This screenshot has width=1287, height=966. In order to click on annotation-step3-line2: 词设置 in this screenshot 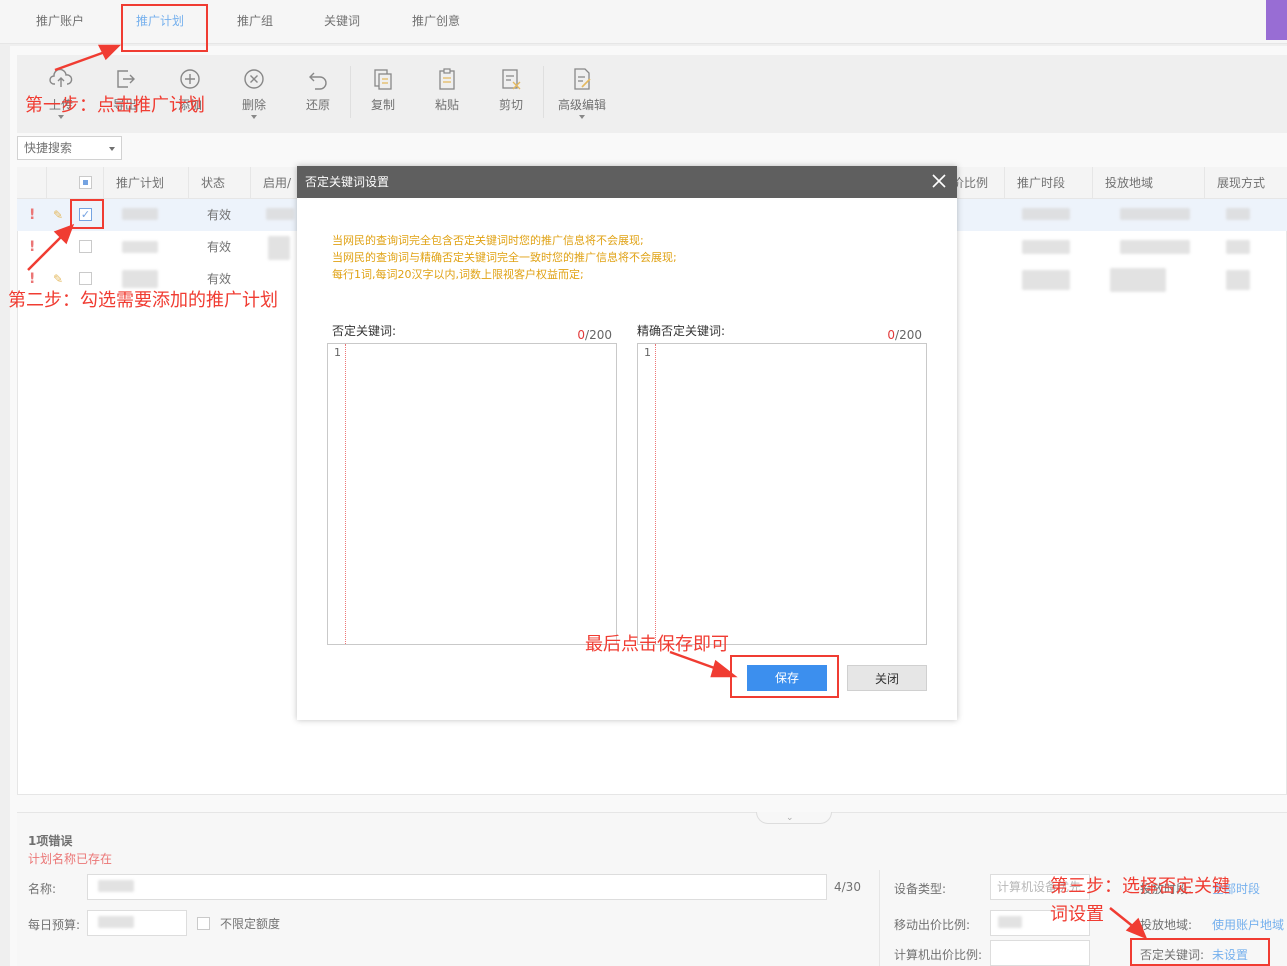, I will do `click(1077, 914)`.